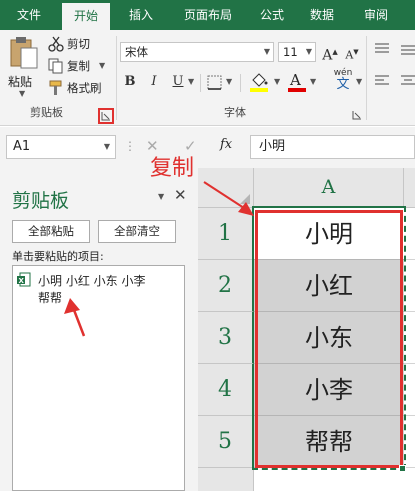  I want to click on paste-all-button: 全部粘贴, so click(51, 231).